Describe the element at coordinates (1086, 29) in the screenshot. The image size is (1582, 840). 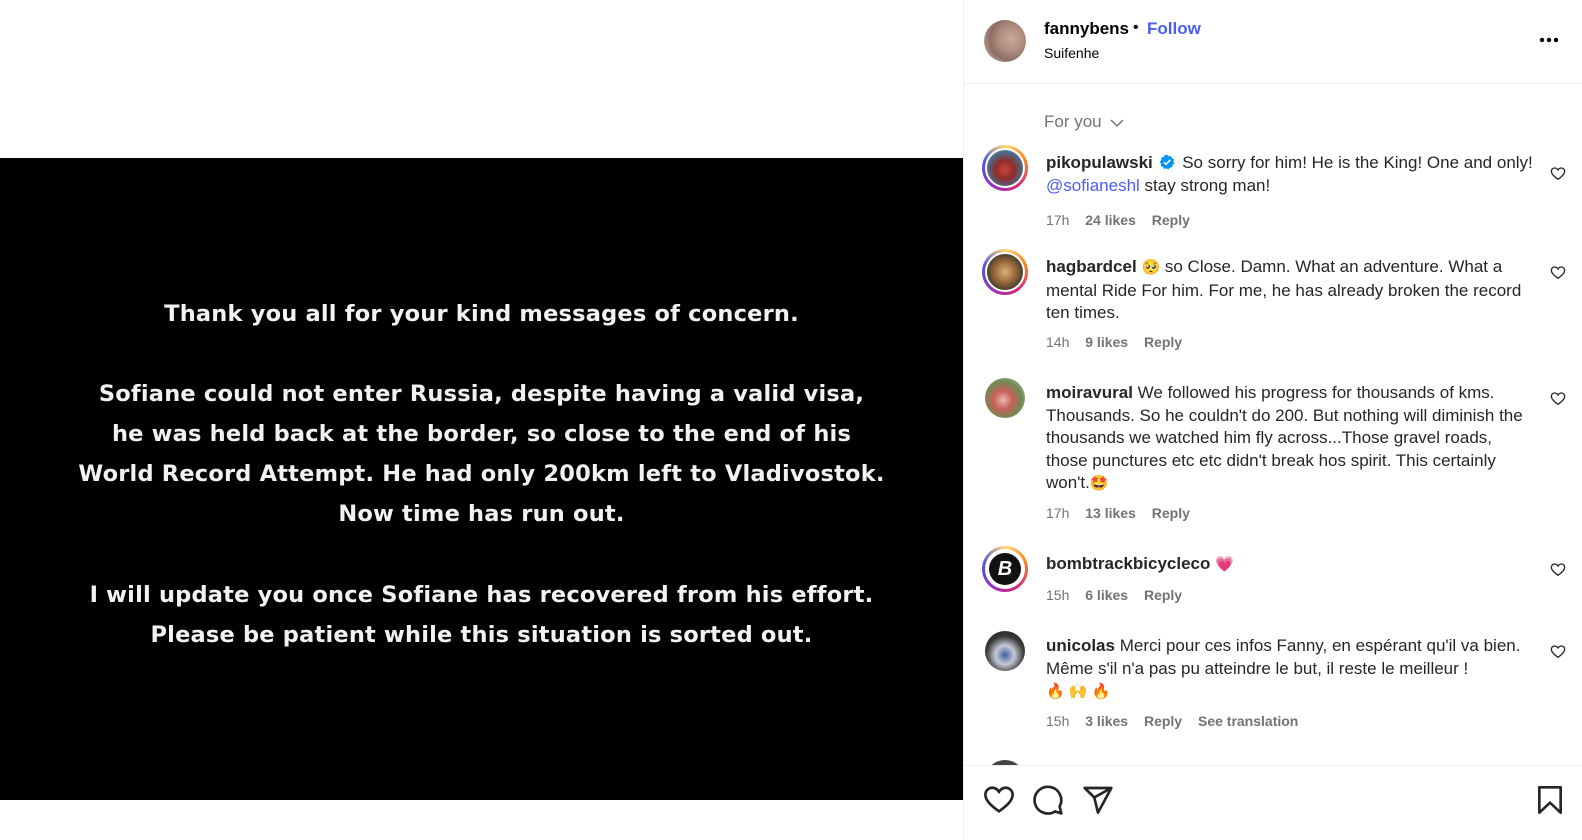
I see `author-username: fannybens` at that location.